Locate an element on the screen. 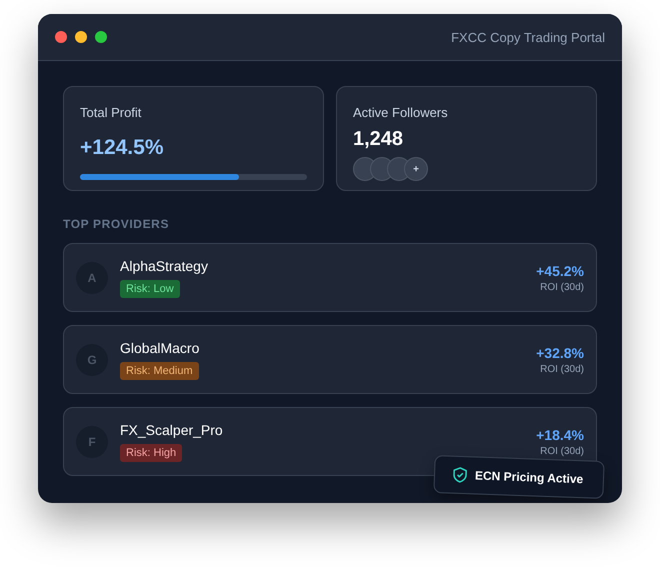 The width and height of the screenshot is (660, 567). risk-tag: Risk: Medium is located at coordinates (159, 371).